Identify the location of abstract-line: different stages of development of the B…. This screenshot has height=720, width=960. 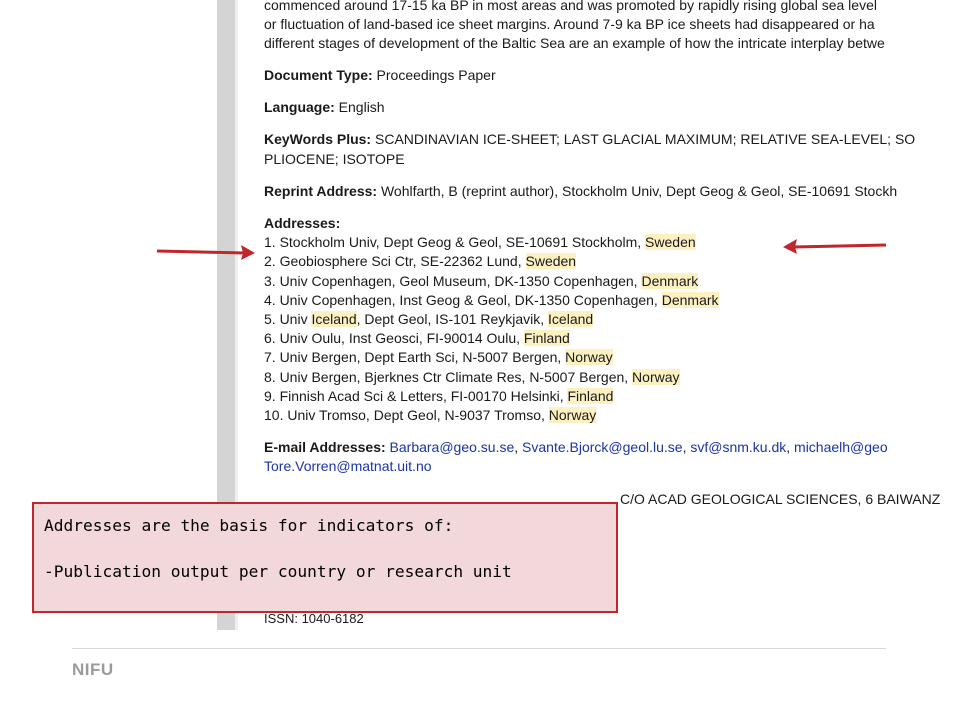
(574, 43).